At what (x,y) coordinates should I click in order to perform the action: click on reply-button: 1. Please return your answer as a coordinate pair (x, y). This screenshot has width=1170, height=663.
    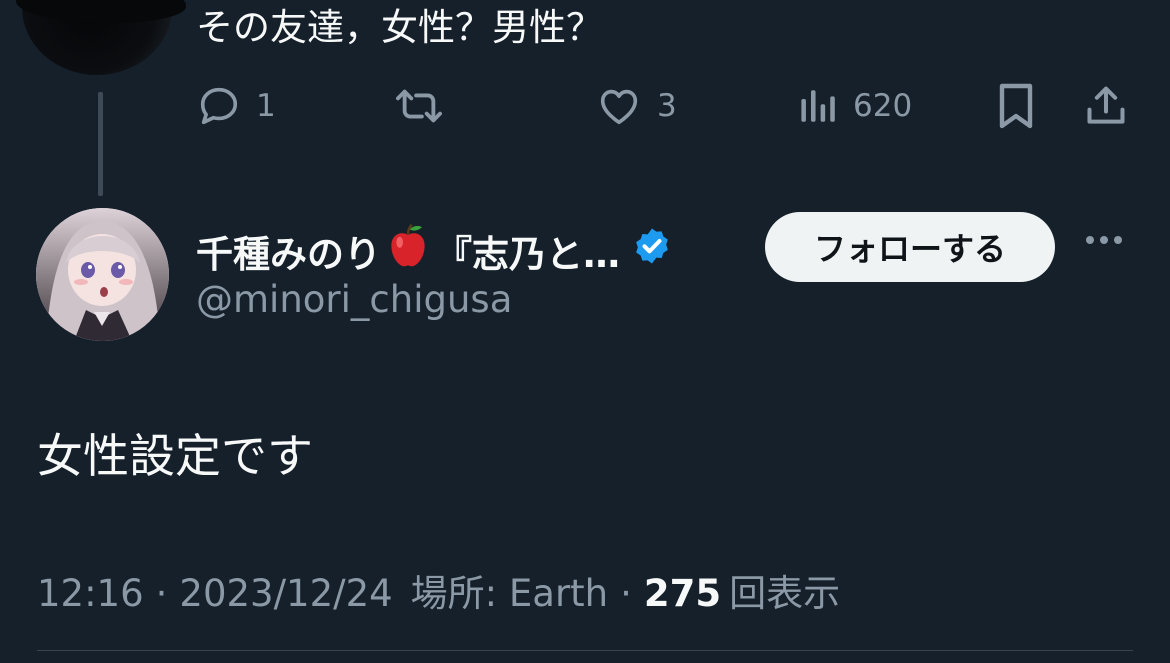
    Looking at the image, I should click on (236, 106).